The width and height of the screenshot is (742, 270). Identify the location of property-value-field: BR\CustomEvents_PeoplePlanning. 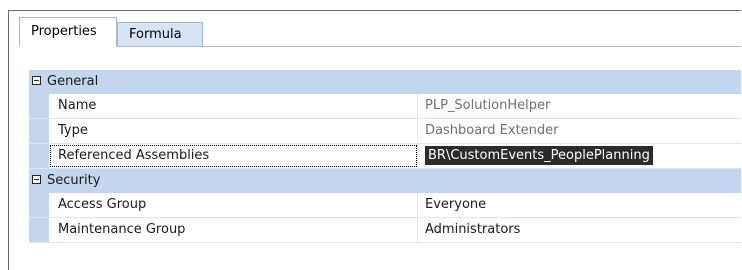
(580, 156).